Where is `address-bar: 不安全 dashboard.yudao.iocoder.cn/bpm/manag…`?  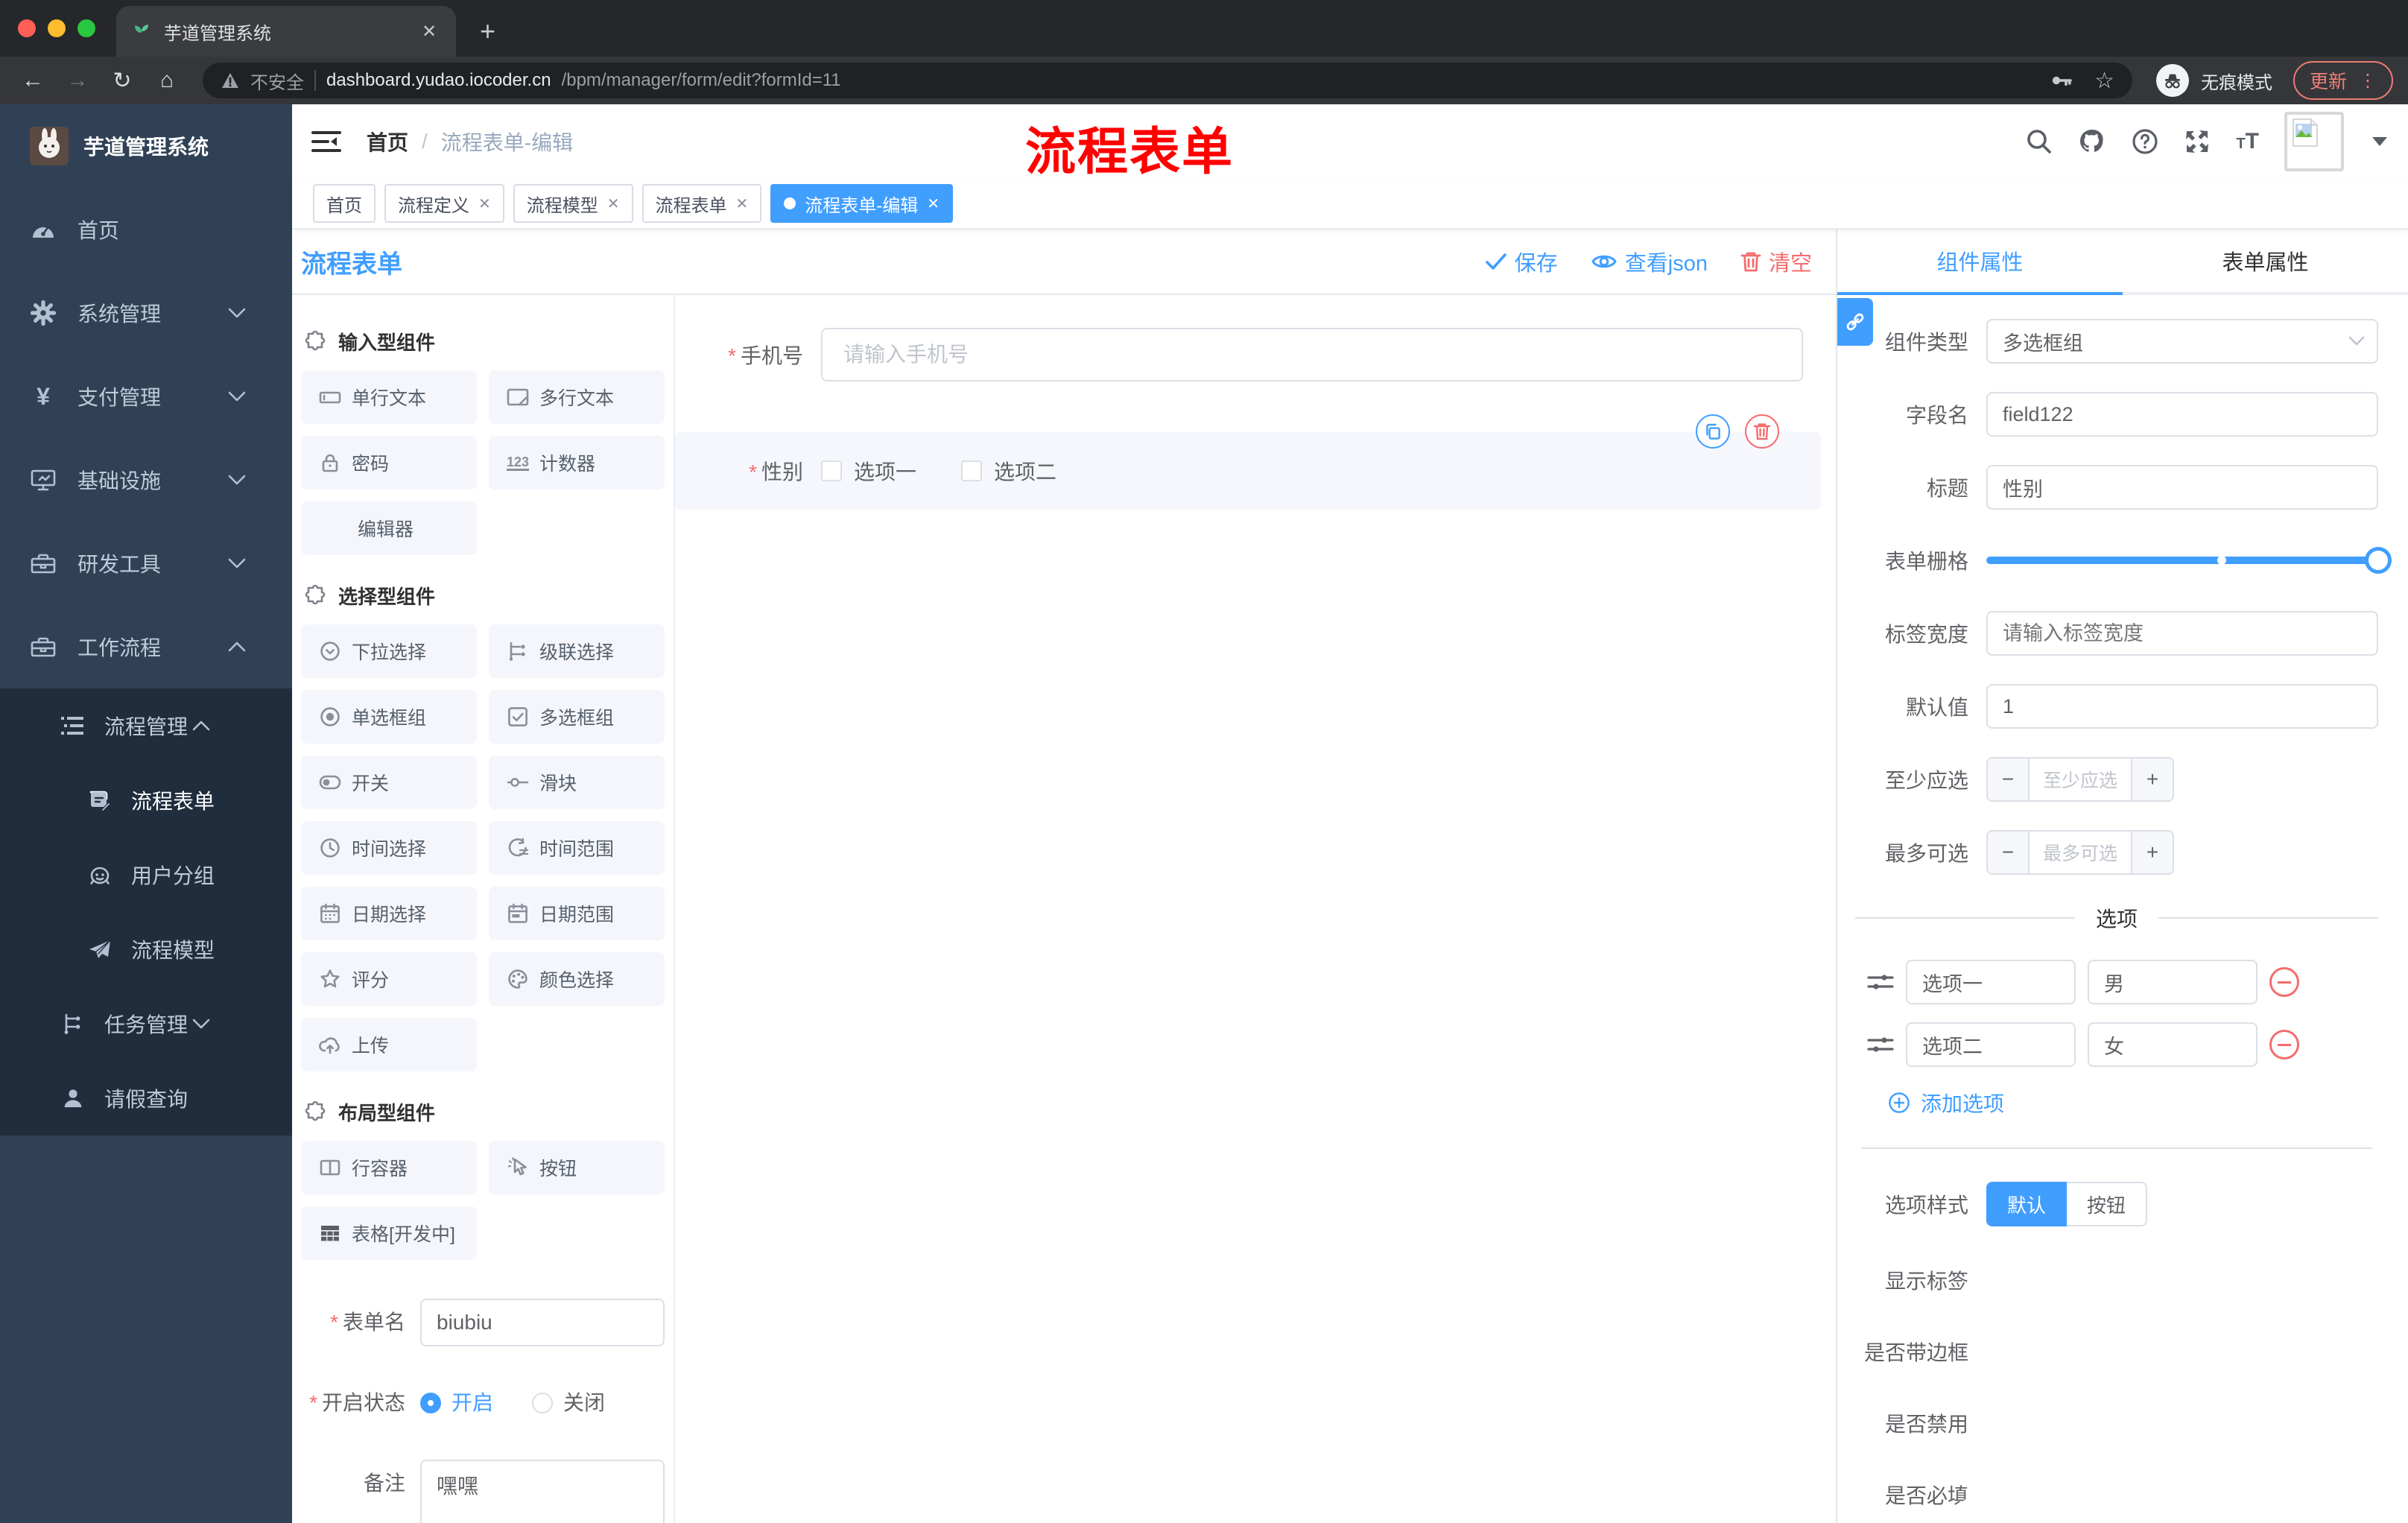
address-bar: 不安全 dashboard.yudao.iocoder.cn/bpm/manag… is located at coordinates (1167, 80).